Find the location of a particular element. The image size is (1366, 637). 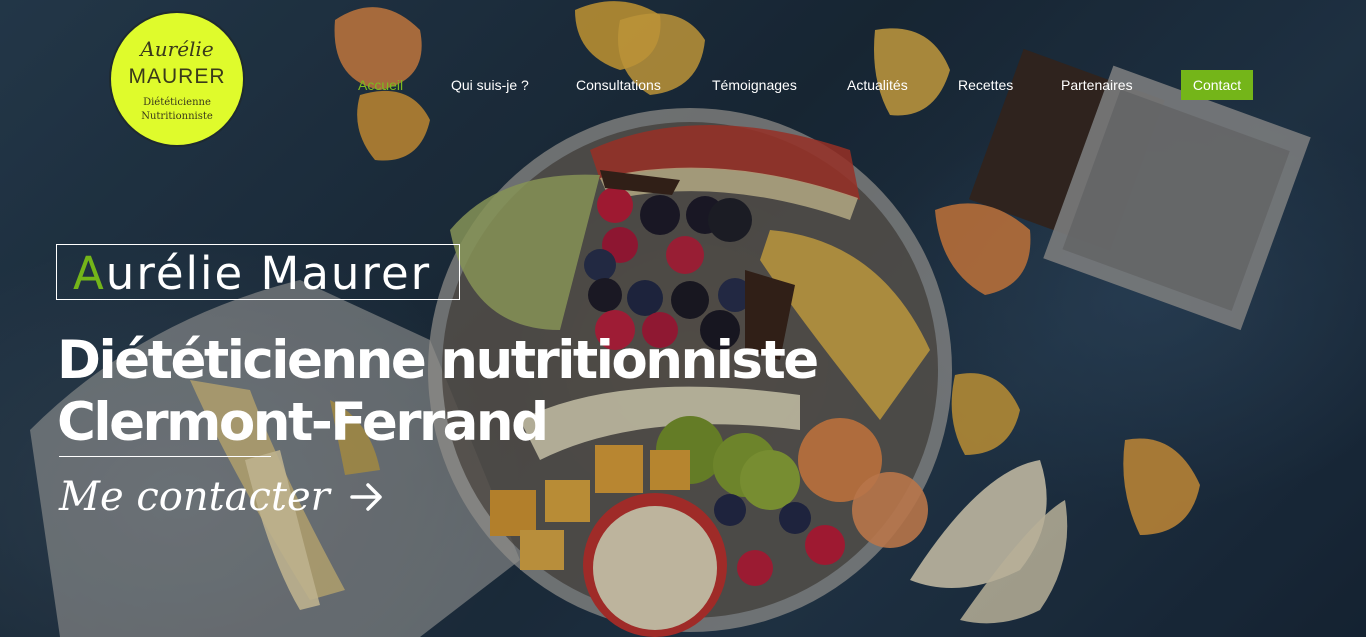

me-contacter-link: Me contacter is located at coordinates (221, 497).